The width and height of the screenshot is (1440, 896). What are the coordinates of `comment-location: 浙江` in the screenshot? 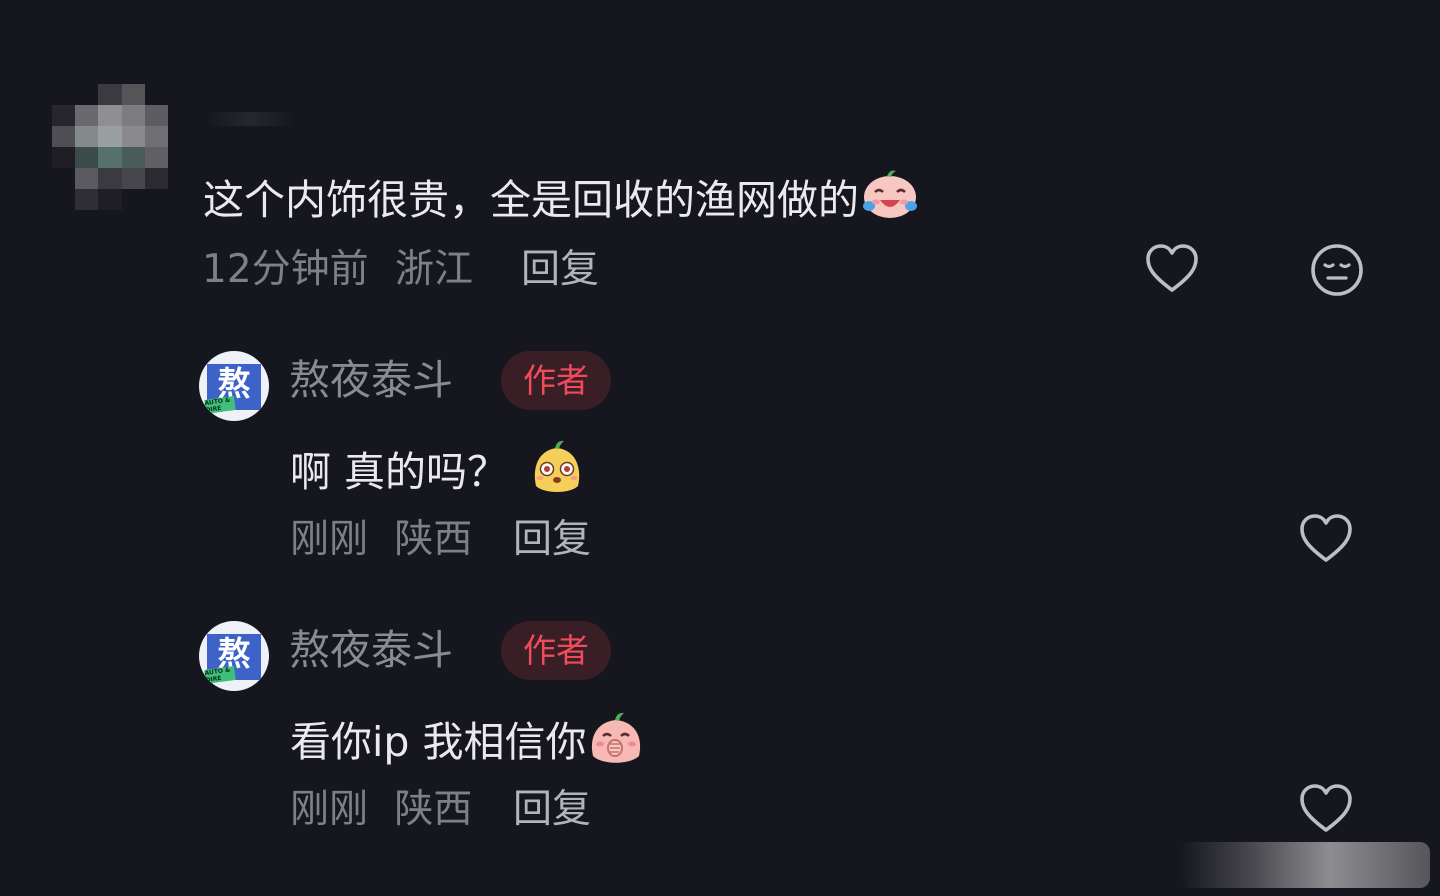 It's located at (434, 269).